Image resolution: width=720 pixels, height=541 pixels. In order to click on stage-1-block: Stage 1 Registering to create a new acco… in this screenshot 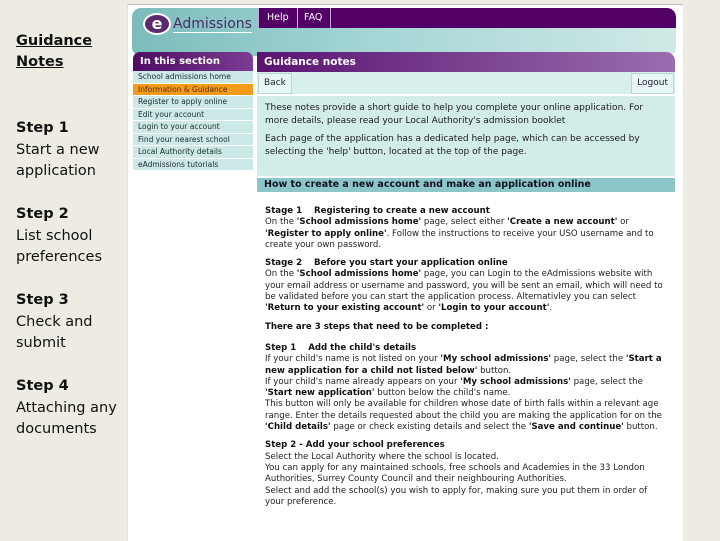, I will do `click(466, 228)`.